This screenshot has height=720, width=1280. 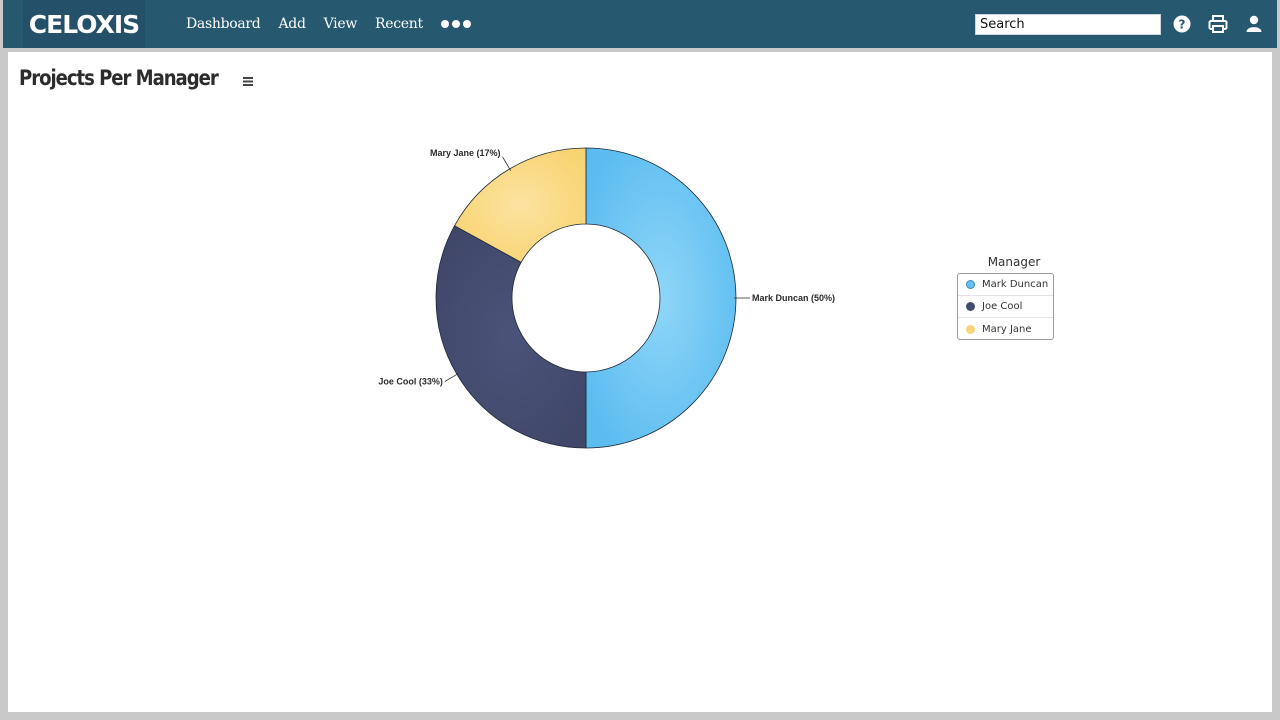 I want to click on legend-title: Manager, so click(x=1014, y=262).